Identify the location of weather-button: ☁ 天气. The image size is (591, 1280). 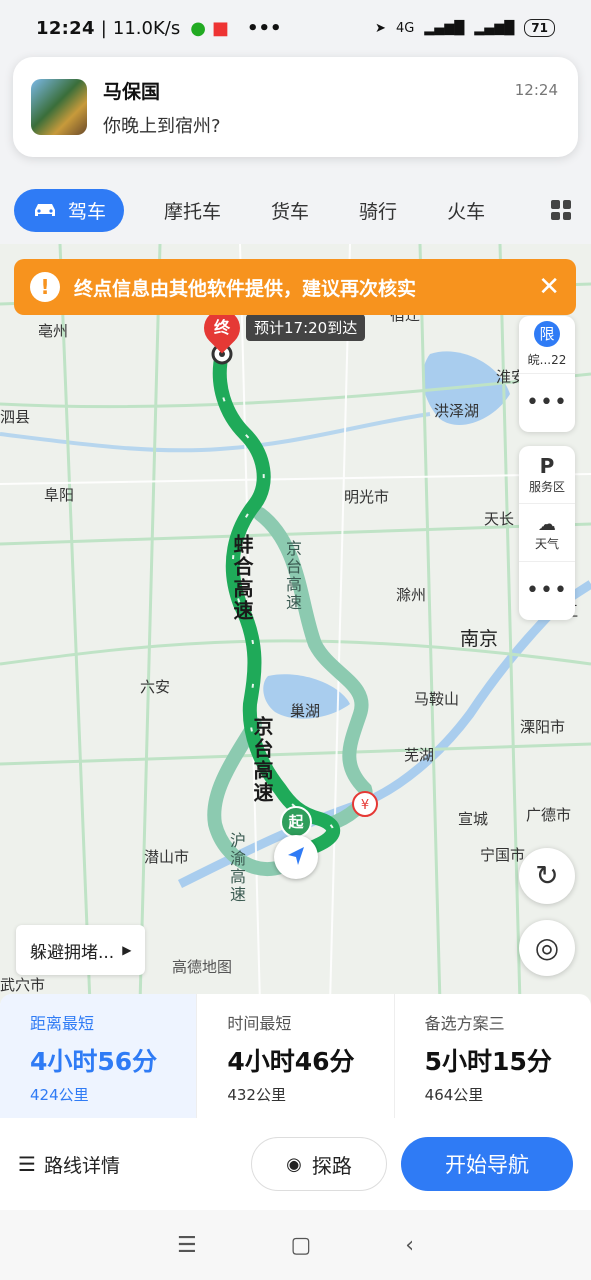
(547, 533).